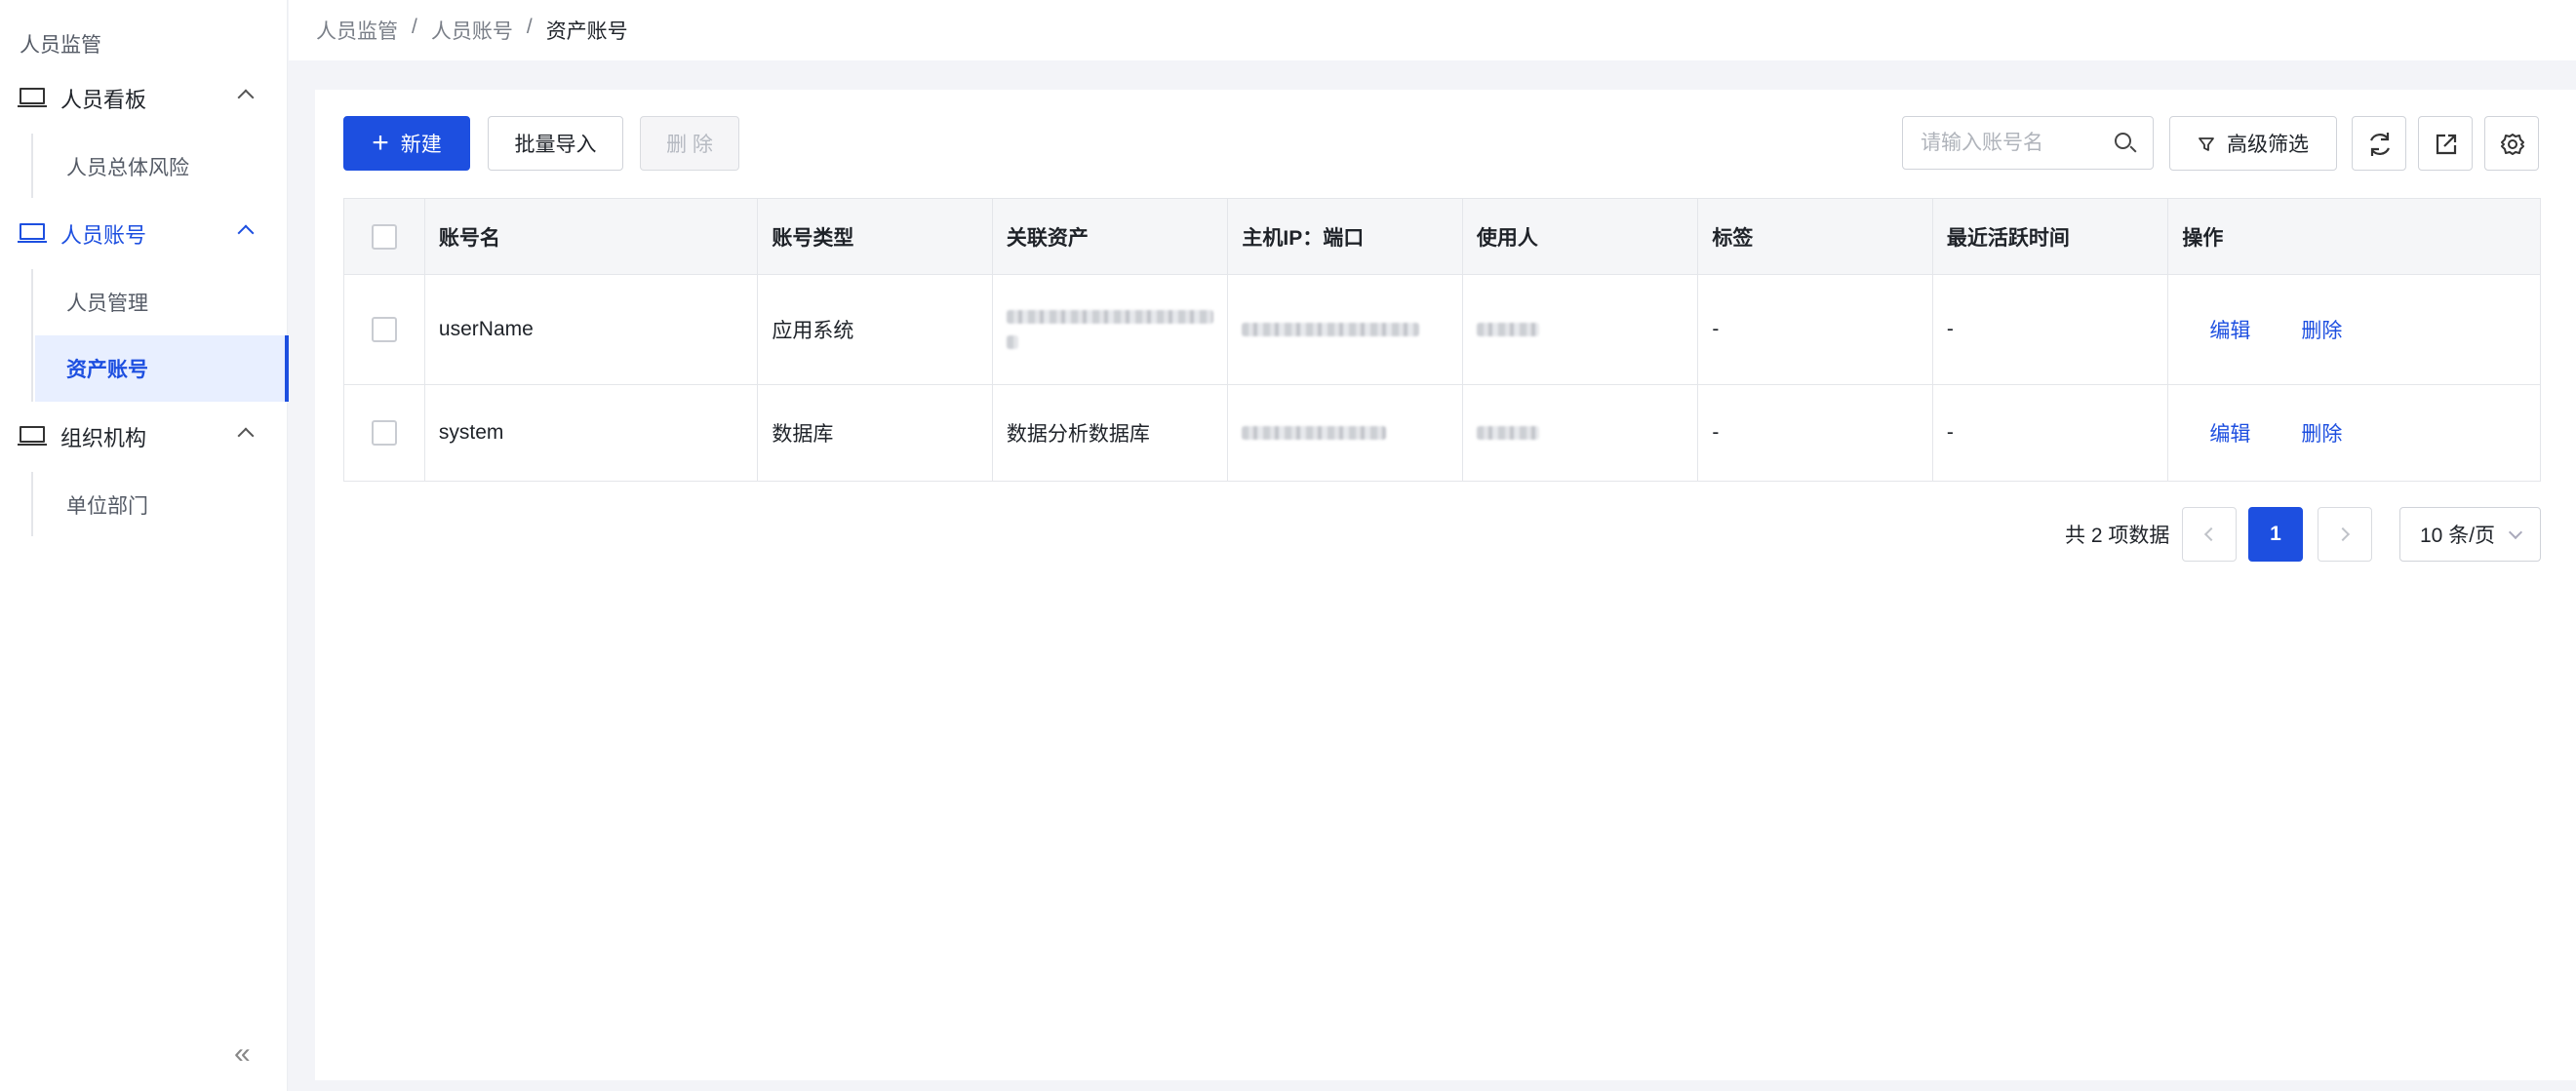 The width and height of the screenshot is (2576, 1091). Describe the element at coordinates (689, 143) in the screenshot. I see `delete-button: 删 除` at that location.